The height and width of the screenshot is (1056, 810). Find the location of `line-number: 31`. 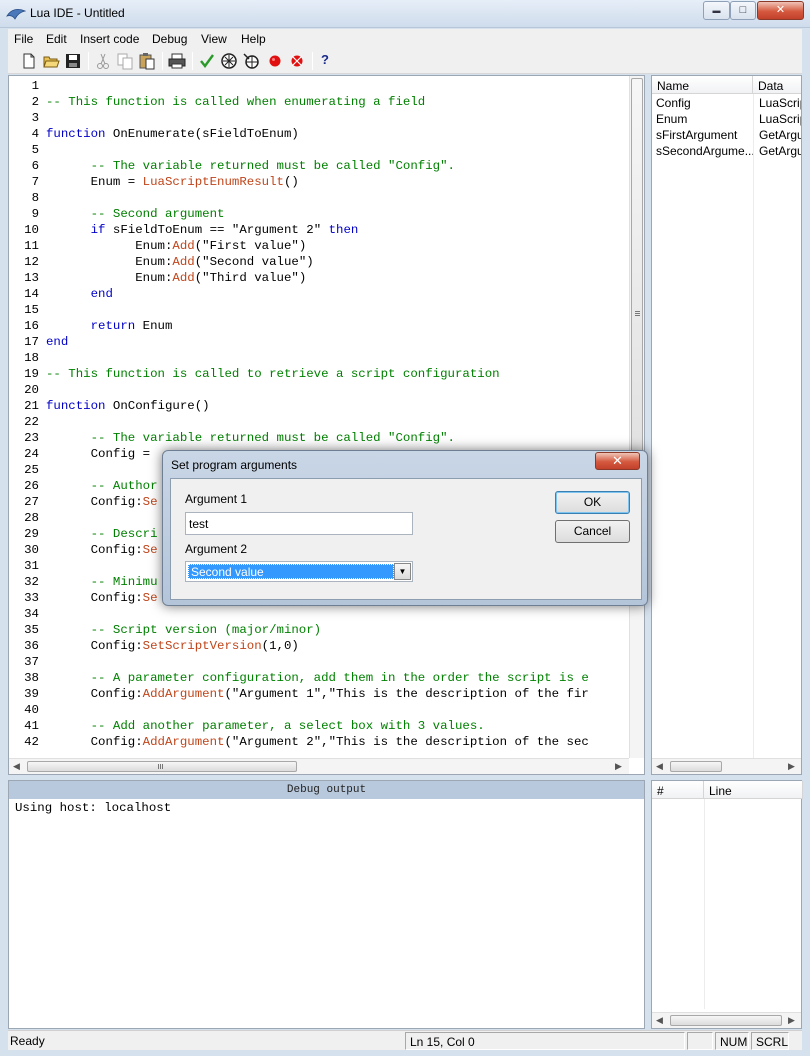

line-number: 31 is located at coordinates (31, 566).